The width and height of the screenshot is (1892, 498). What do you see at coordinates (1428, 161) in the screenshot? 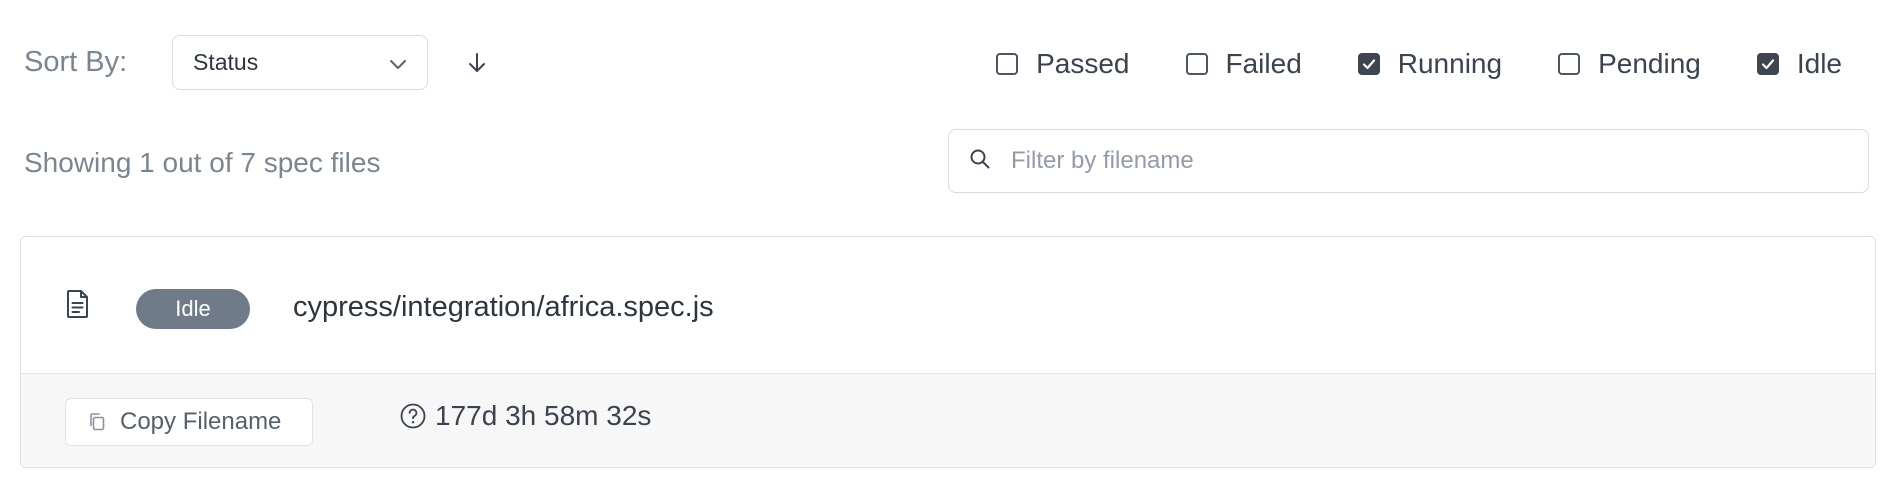
I see `search-input` at bounding box center [1428, 161].